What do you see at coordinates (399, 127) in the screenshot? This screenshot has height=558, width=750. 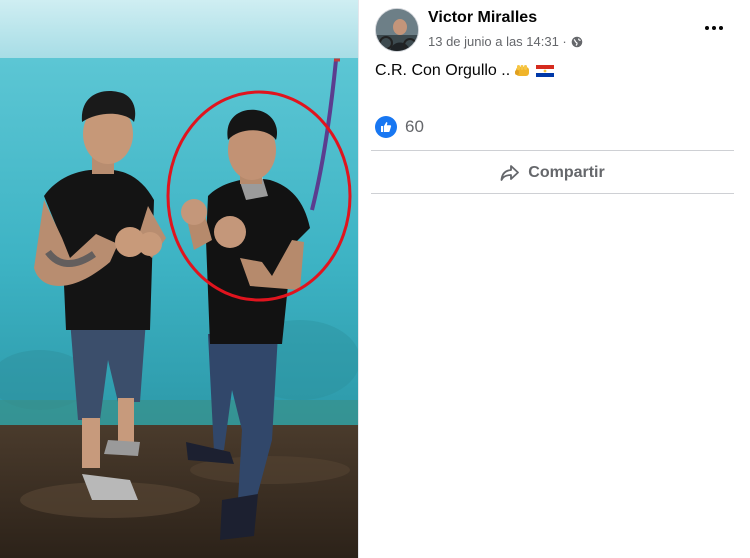 I see `reactions-summary: 60` at bounding box center [399, 127].